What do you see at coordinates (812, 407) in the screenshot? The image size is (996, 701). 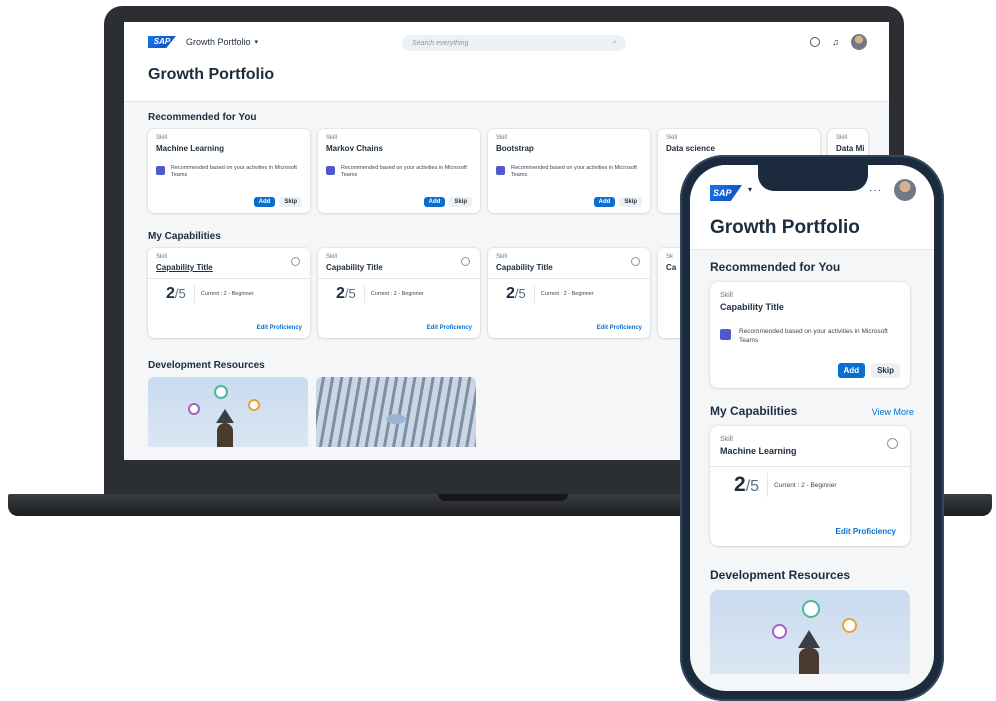 I see `capabilities-header: My Capabilities View More` at bounding box center [812, 407].